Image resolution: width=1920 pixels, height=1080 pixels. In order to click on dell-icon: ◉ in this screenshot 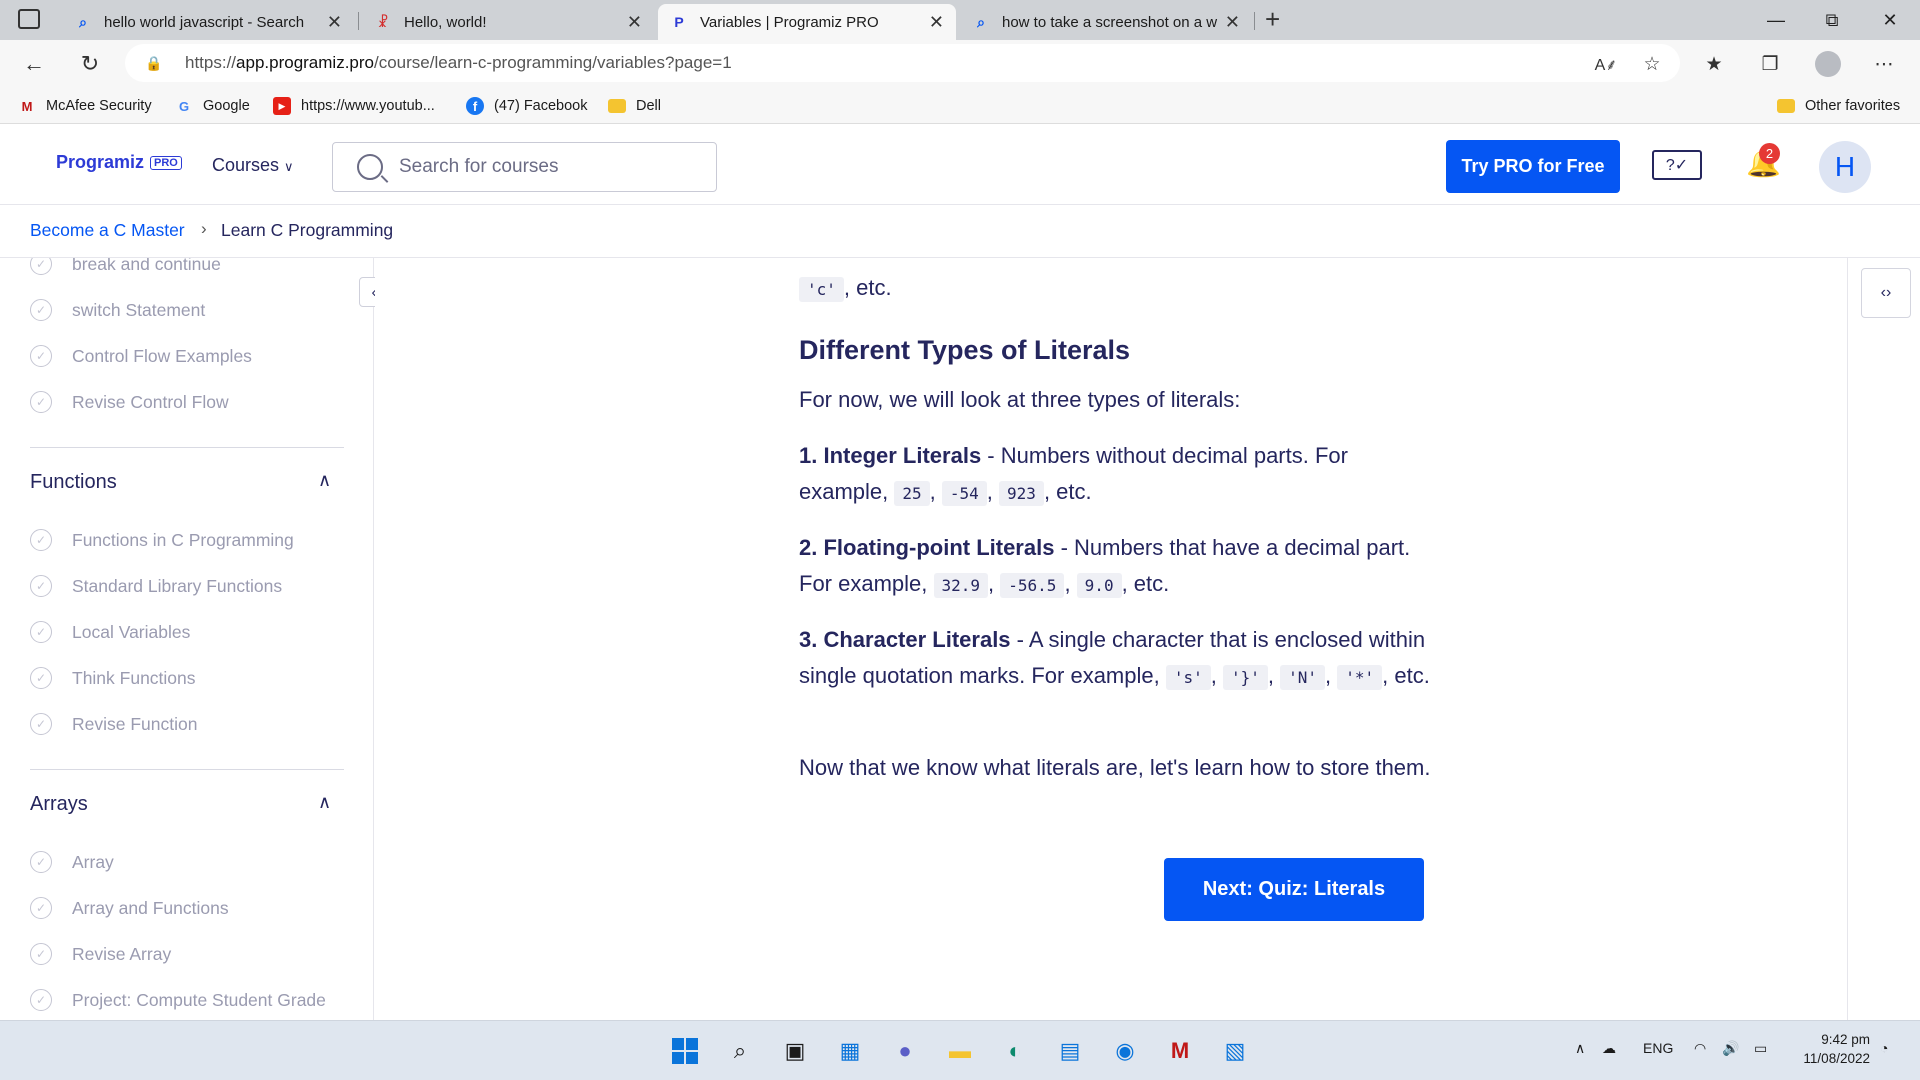, I will do `click(1125, 1051)`.